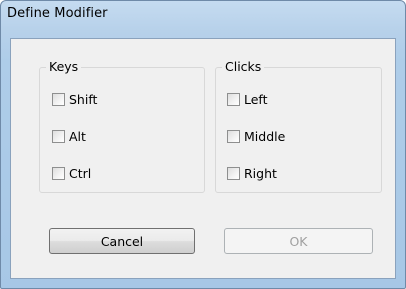 This screenshot has width=406, height=289. Describe the element at coordinates (265, 136) in the screenshot. I see `middle-checkbox-label: Middle` at that location.